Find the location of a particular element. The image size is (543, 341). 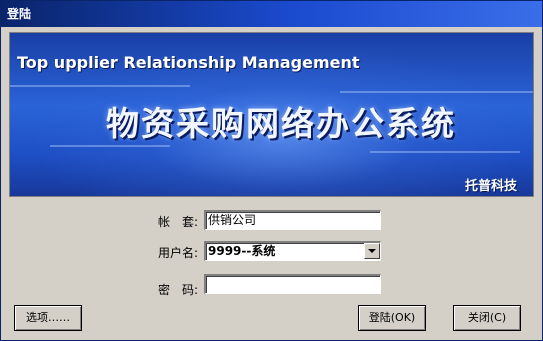

username-combobox: 9999--系统 is located at coordinates (292, 251).